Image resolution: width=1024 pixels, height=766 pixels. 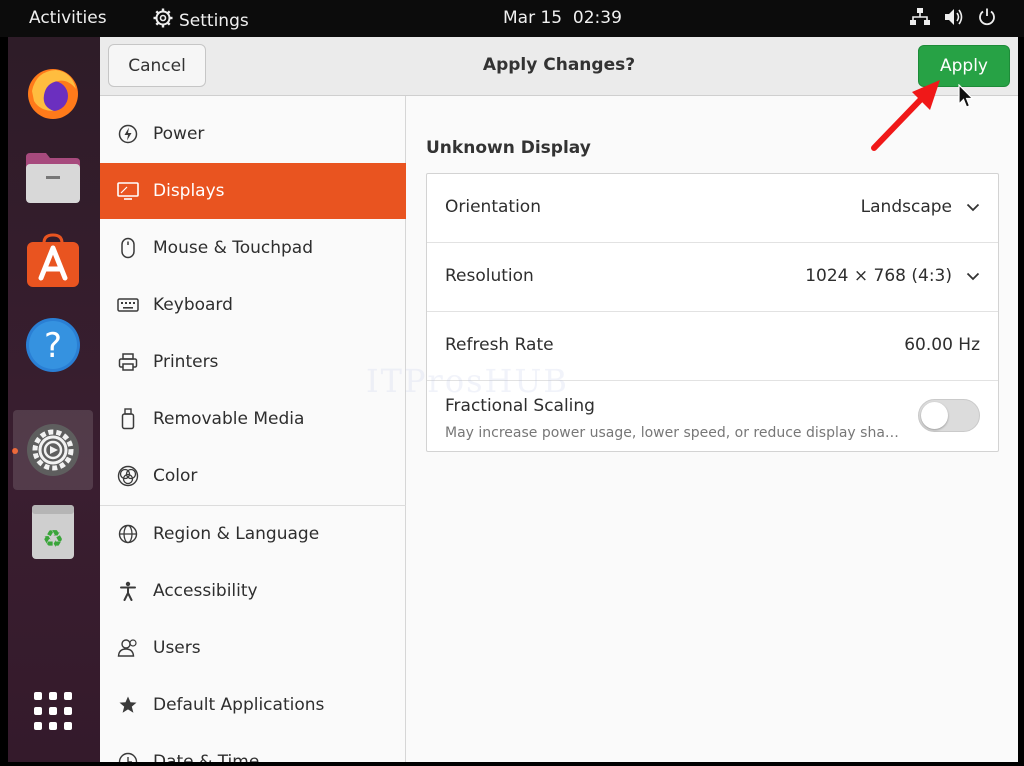 I want to click on sidebar-item-keyboard: Keyboard, so click(x=253, y=305).